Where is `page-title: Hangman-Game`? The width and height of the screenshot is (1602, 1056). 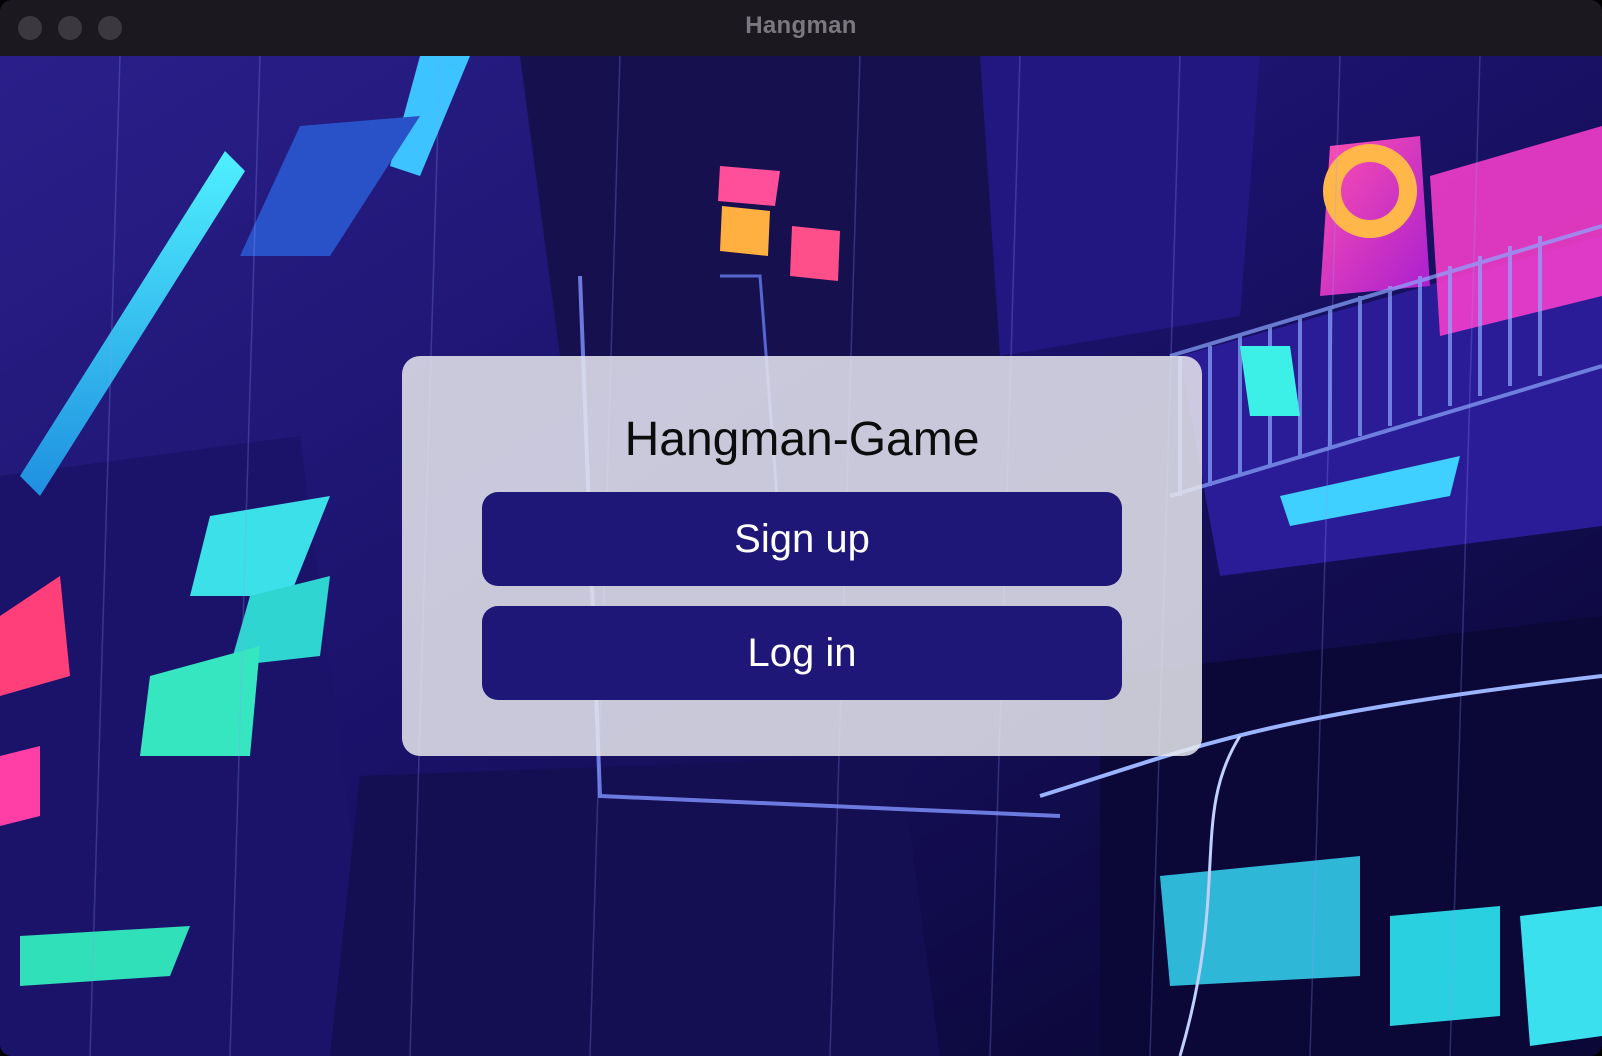
page-title: Hangman-Game is located at coordinates (802, 439).